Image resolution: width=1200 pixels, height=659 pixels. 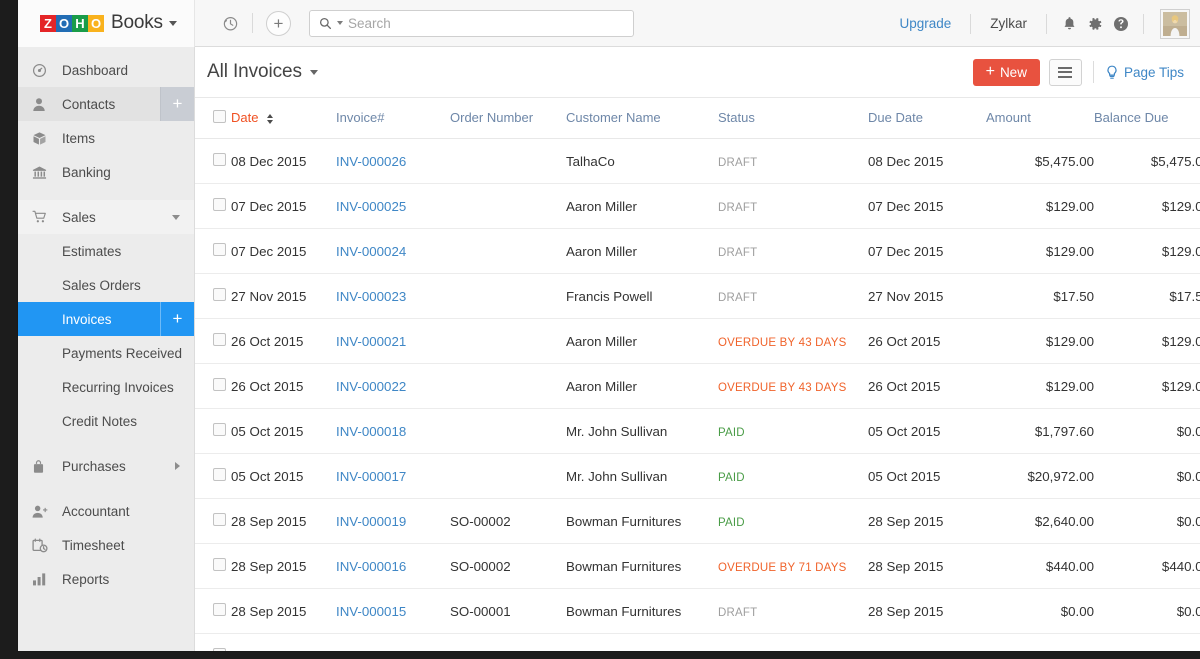 I want to click on invoice-link: INV-000026, so click(x=371, y=161).